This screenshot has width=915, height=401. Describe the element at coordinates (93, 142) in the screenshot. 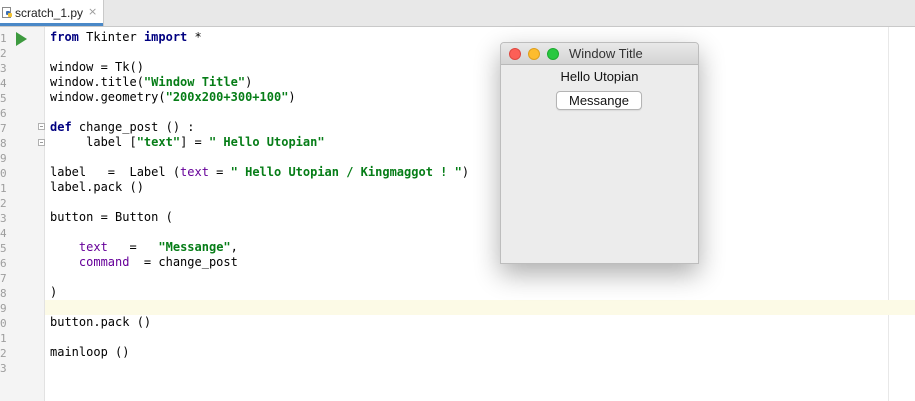

I see `code-token: label [` at that location.